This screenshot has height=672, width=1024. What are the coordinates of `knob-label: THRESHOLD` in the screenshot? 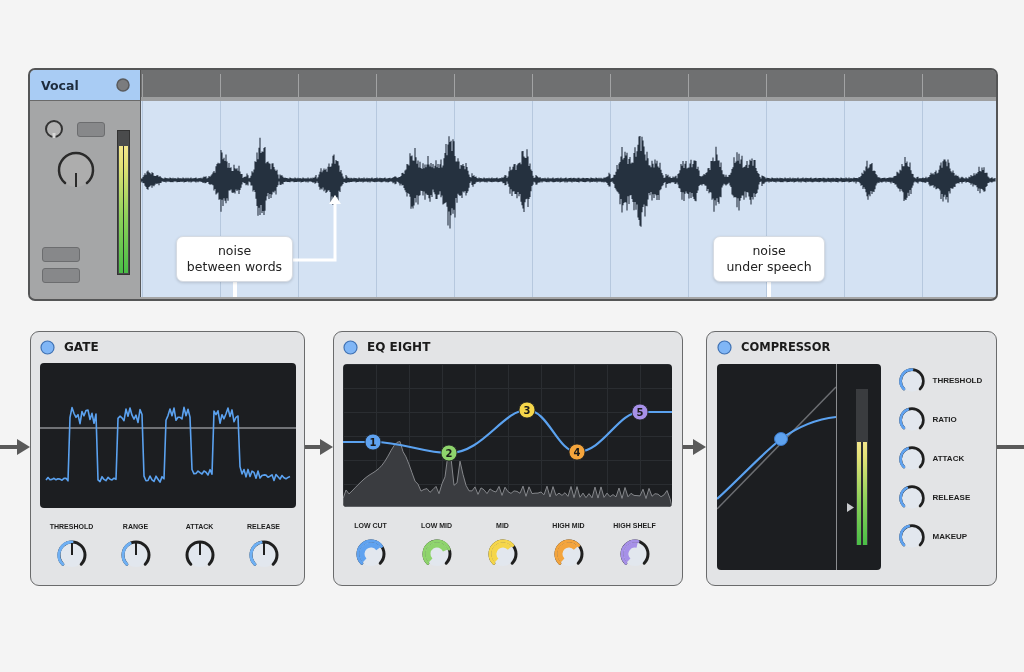 It's located at (957, 381).